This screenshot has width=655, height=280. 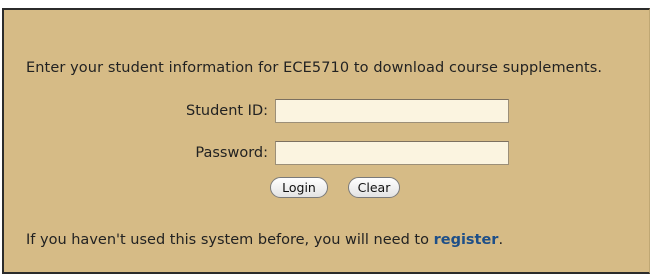 What do you see at coordinates (299, 187) in the screenshot?
I see `login-button: Login` at bounding box center [299, 187].